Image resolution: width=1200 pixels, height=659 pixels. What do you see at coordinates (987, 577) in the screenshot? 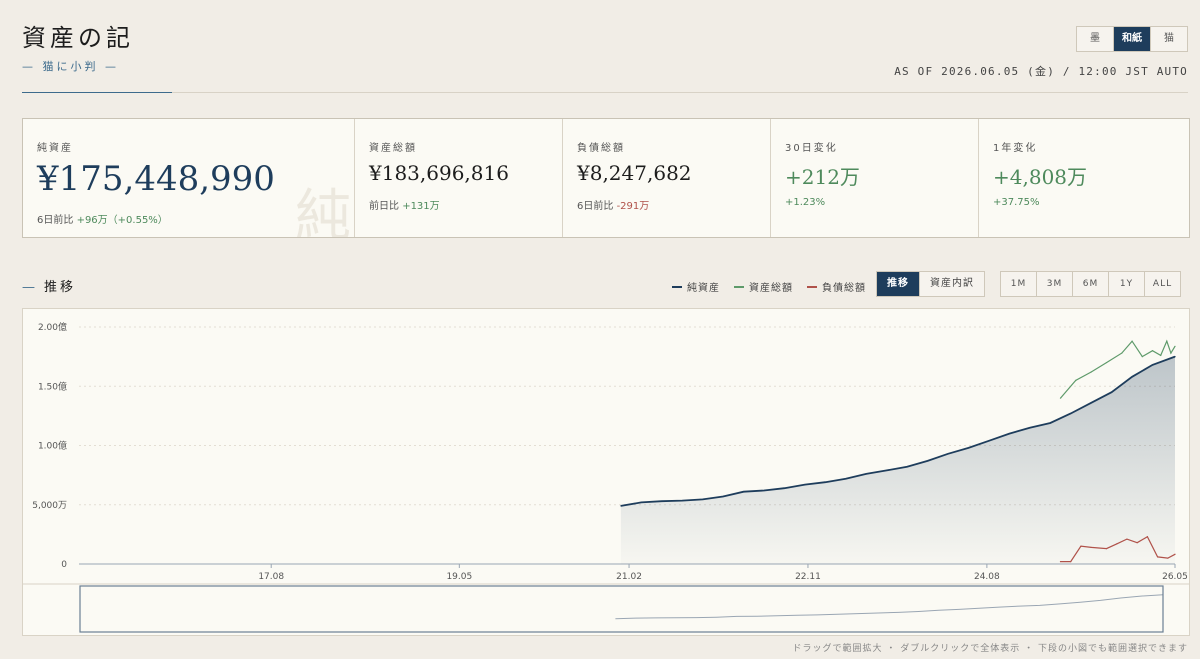
I see `x-tick-label-4: 24.08` at bounding box center [987, 577].